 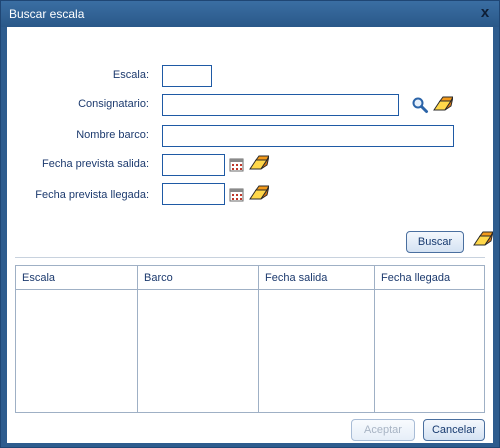 What do you see at coordinates (296, 278) in the screenshot?
I see `column-header-fecha-salida: Fecha salida` at bounding box center [296, 278].